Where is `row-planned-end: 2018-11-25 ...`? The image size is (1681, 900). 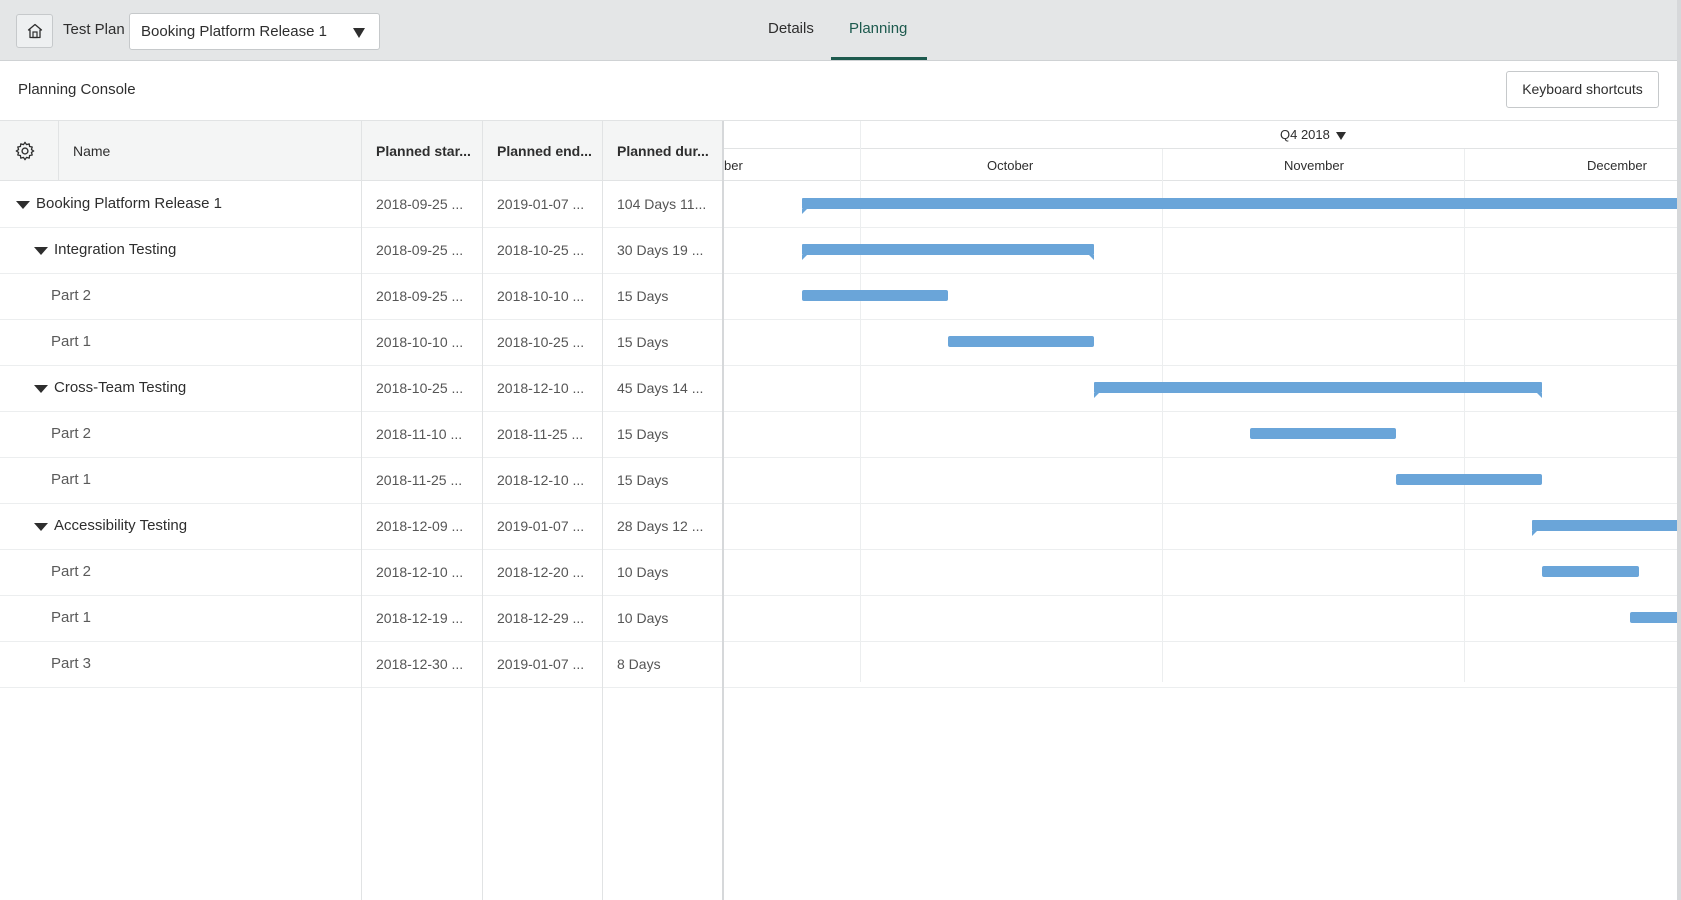 row-planned-end: 2018-11-25 ... is located at coordinates (540, 434).